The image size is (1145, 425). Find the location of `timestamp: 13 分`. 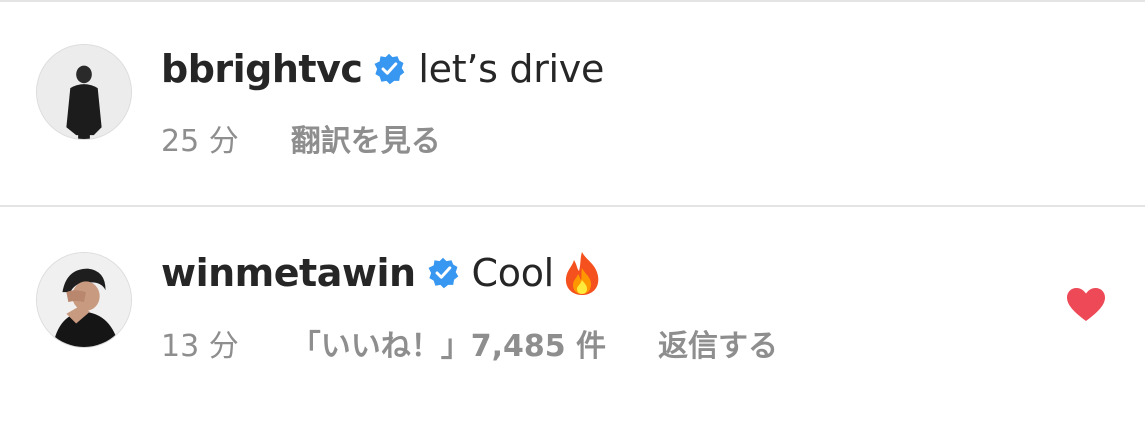

timestamp: 13 分 is located at coordinates (200, 346).